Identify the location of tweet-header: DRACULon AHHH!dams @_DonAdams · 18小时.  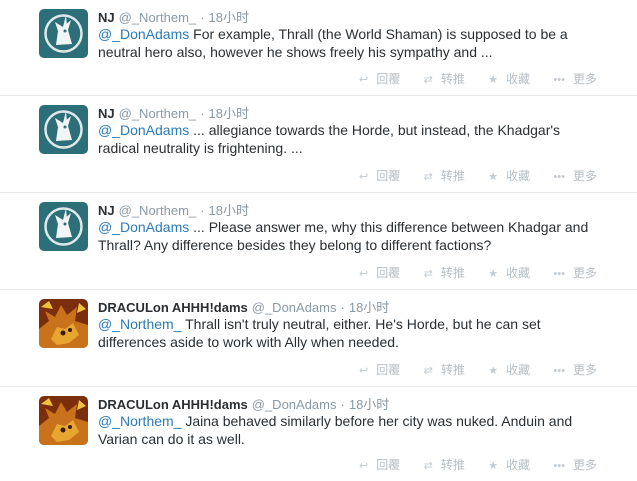
(243, 306).